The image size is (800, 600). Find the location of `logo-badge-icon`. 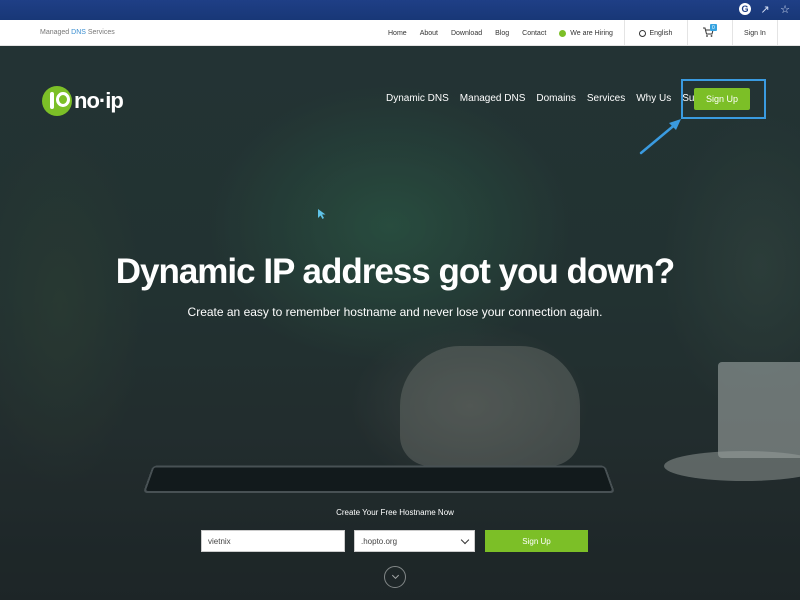

logo-badge-icon is located at coordinates (57, 101).